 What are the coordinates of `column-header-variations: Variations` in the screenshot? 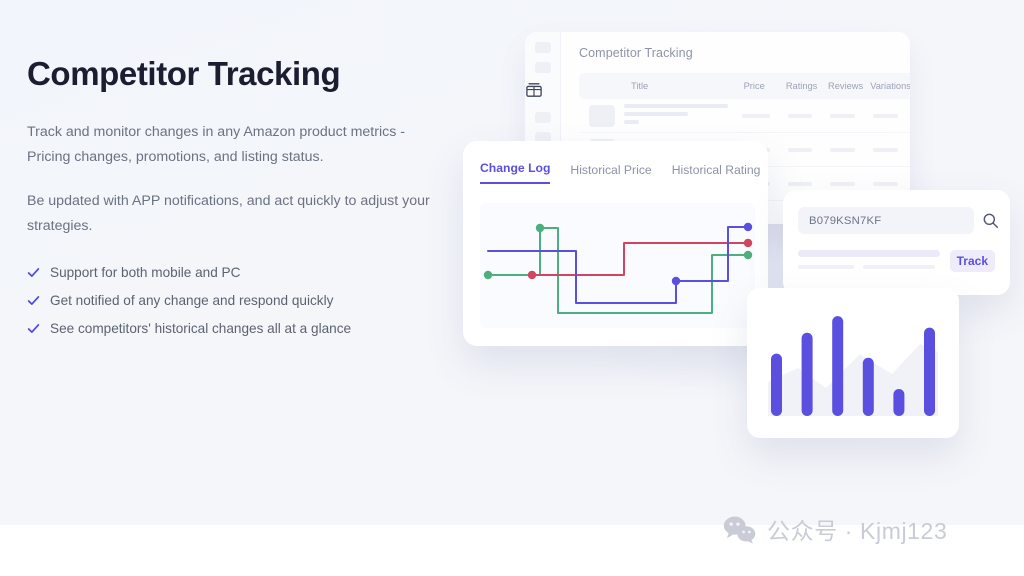 It's located at (890, 86).